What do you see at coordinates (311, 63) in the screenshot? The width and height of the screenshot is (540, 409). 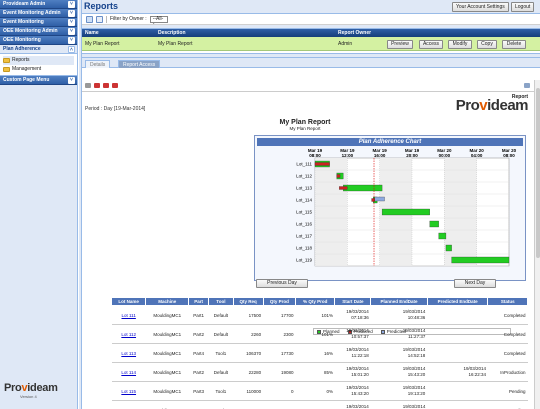 I see `tab-strip: Details Report Access` at bounding box center [311, 63].